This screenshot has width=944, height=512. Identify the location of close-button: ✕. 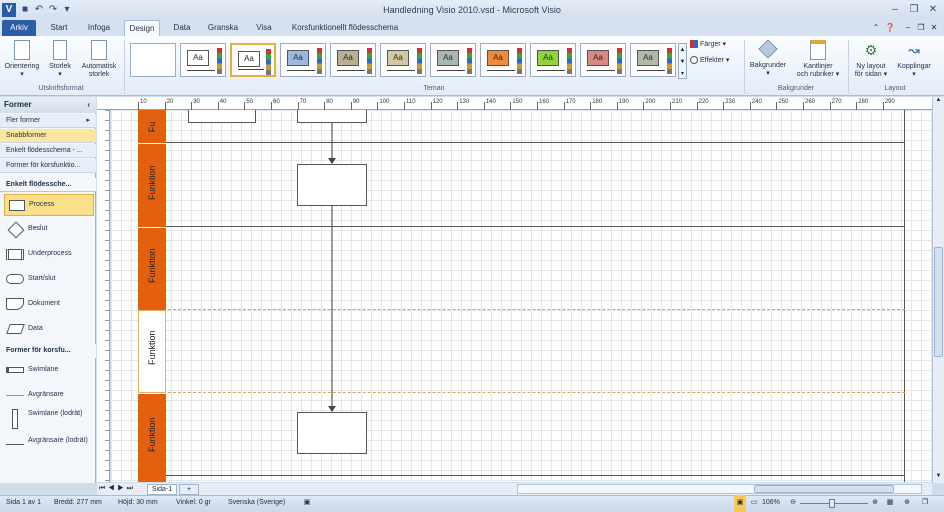
(933, 9).